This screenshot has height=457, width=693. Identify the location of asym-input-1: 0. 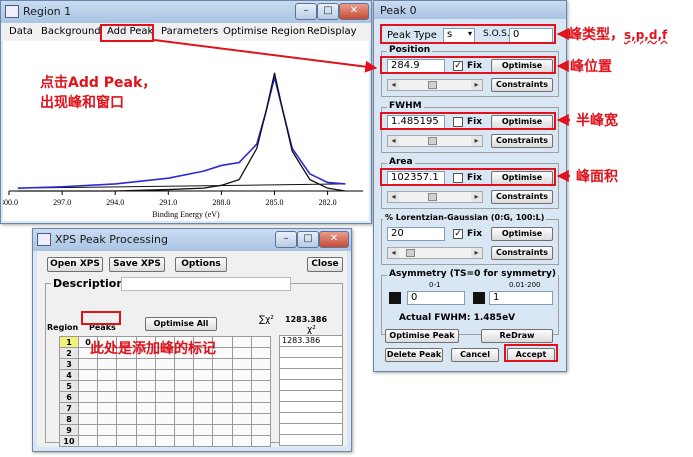
(436, 298).